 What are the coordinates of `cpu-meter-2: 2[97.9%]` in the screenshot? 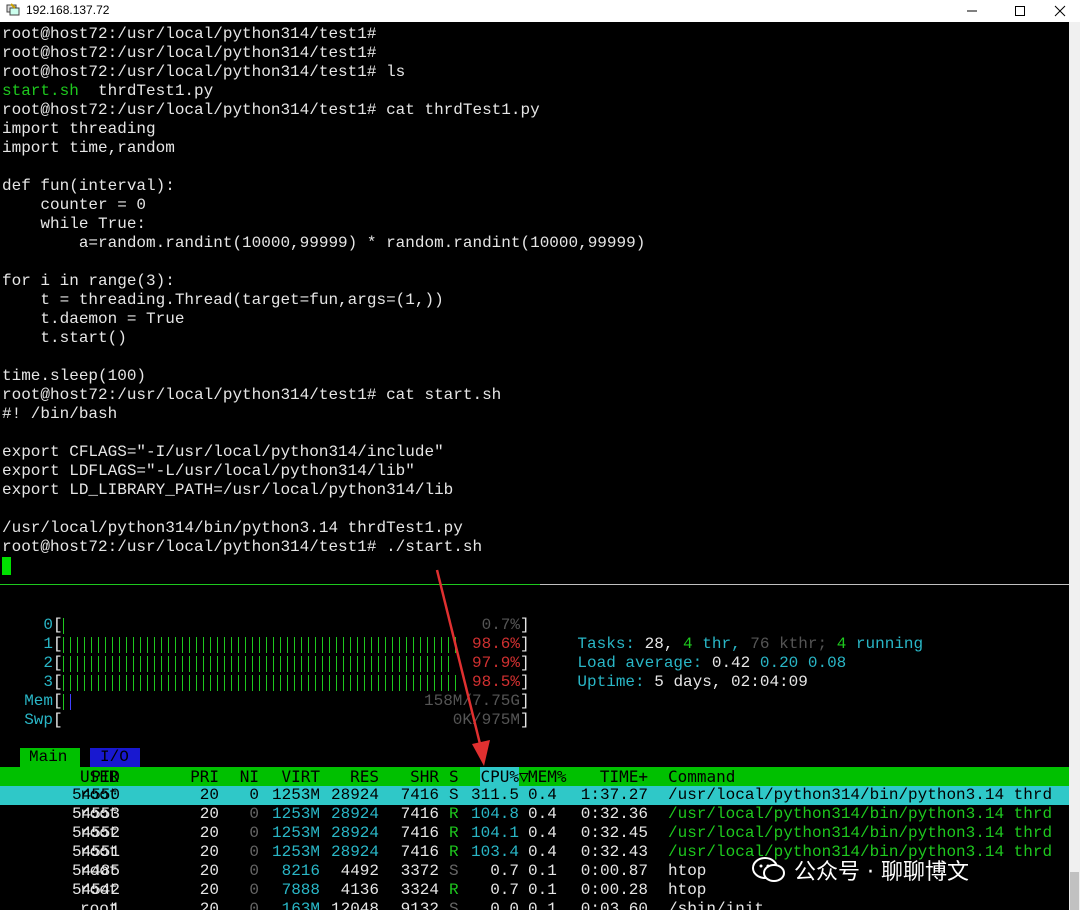 It's located at (286, 663).